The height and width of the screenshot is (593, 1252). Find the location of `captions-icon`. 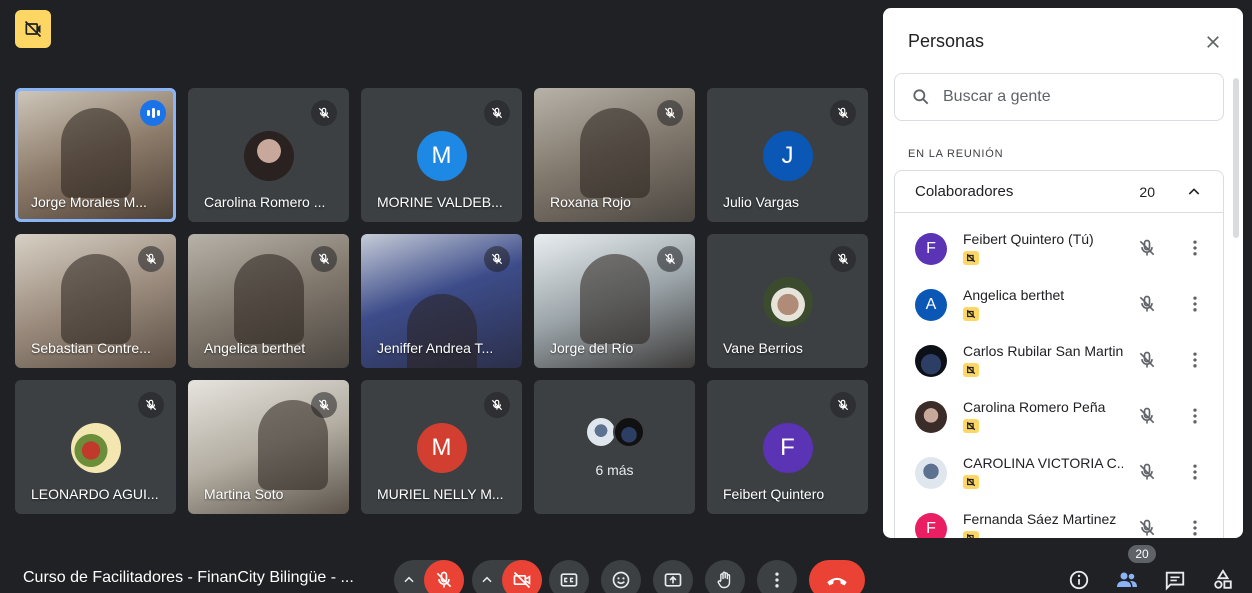

captions-icon is located at coordinates (569, 580).